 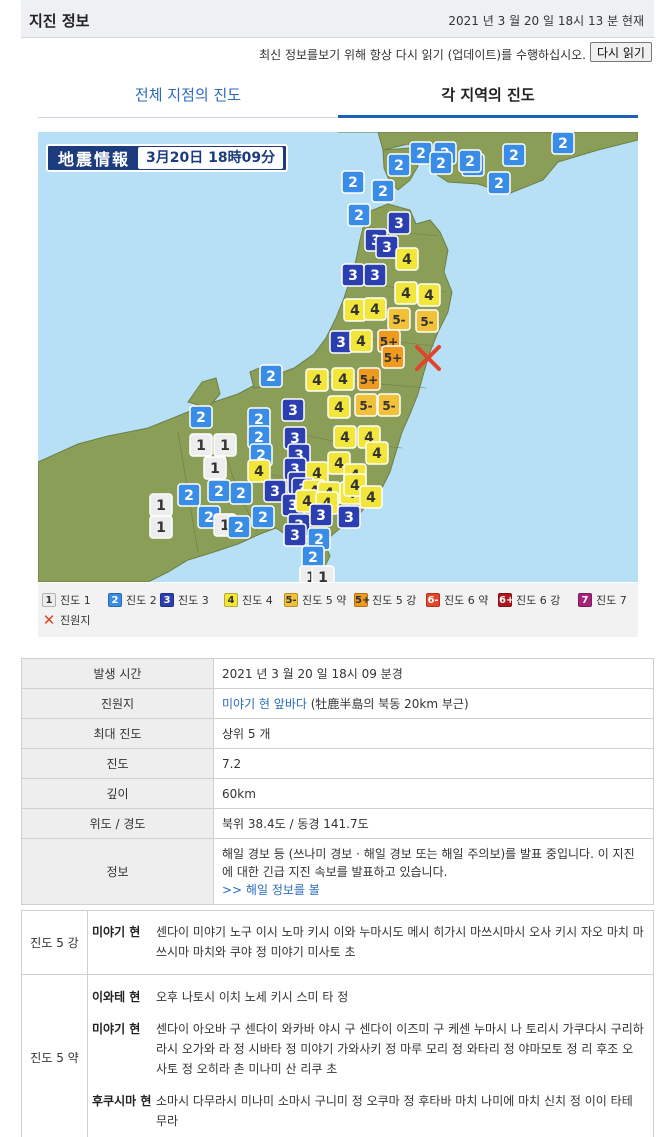 I want to click on city-list: 오후 나토시 이치 노세 키시 스미 타 정, so click(x=252, y=997).